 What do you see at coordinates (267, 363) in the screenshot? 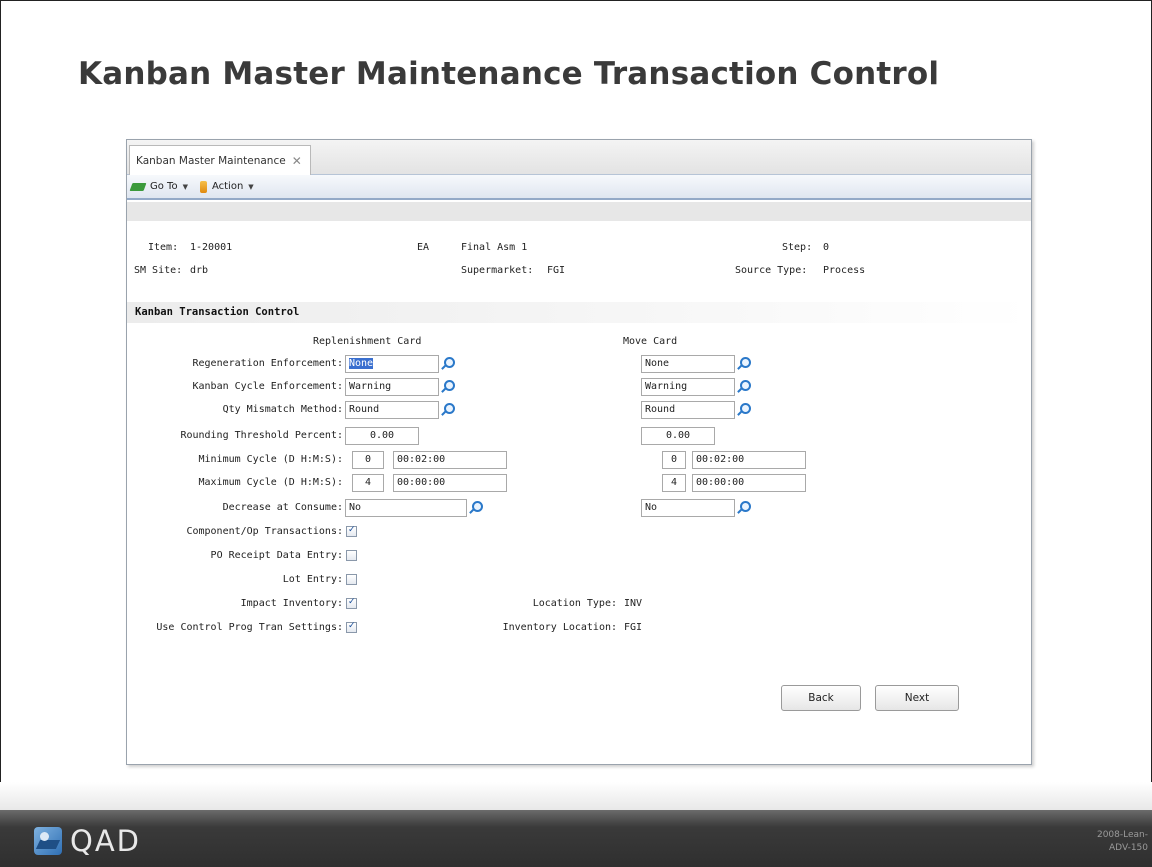
I see `regeneration-enforcement-label: Regeneration Enforcement:` at bounding box center [267, 363].